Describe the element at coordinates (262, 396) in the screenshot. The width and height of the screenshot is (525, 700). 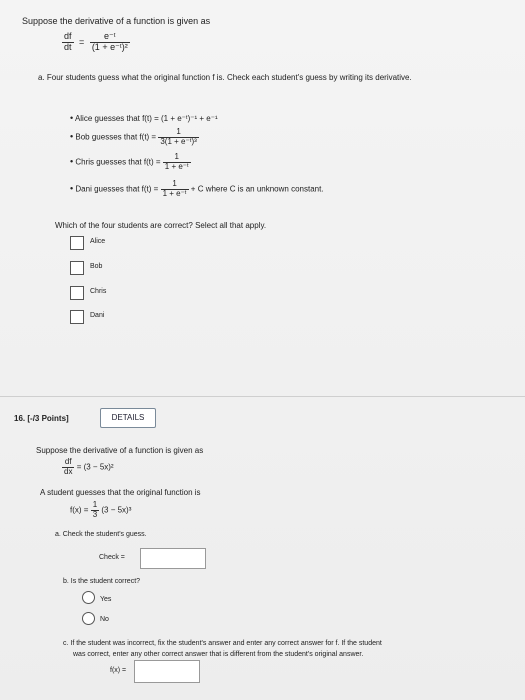
I see `question-divider` at that location.